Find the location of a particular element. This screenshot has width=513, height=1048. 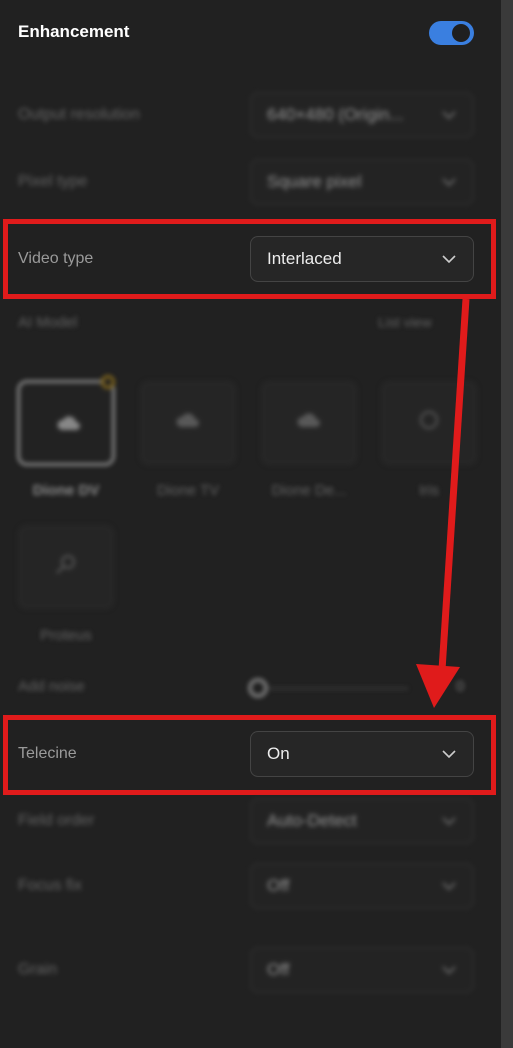

arrow-head is located at coordinates (438, 686).